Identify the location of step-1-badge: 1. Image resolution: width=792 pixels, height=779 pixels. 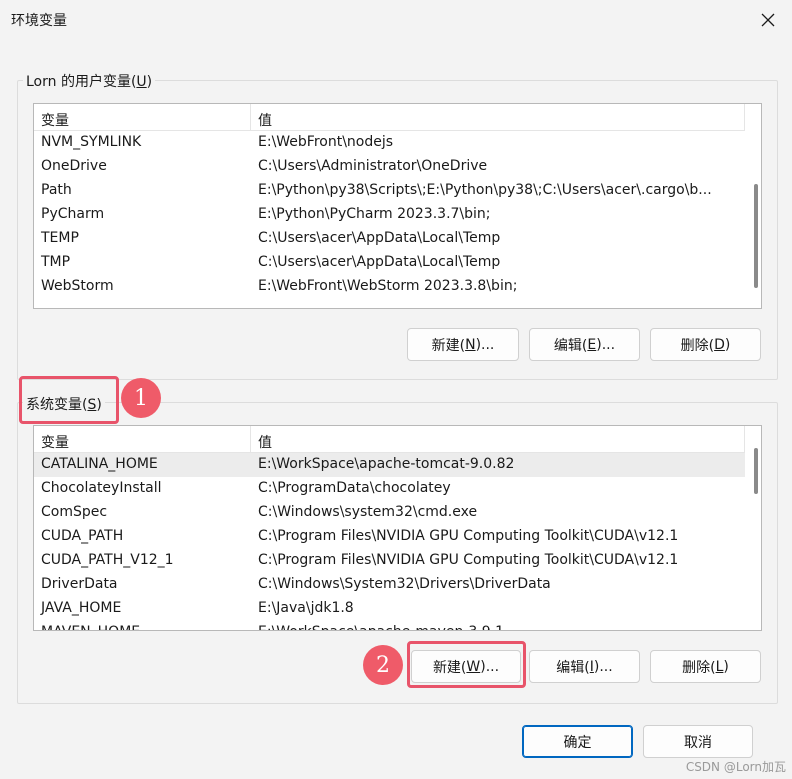
(141, 398).